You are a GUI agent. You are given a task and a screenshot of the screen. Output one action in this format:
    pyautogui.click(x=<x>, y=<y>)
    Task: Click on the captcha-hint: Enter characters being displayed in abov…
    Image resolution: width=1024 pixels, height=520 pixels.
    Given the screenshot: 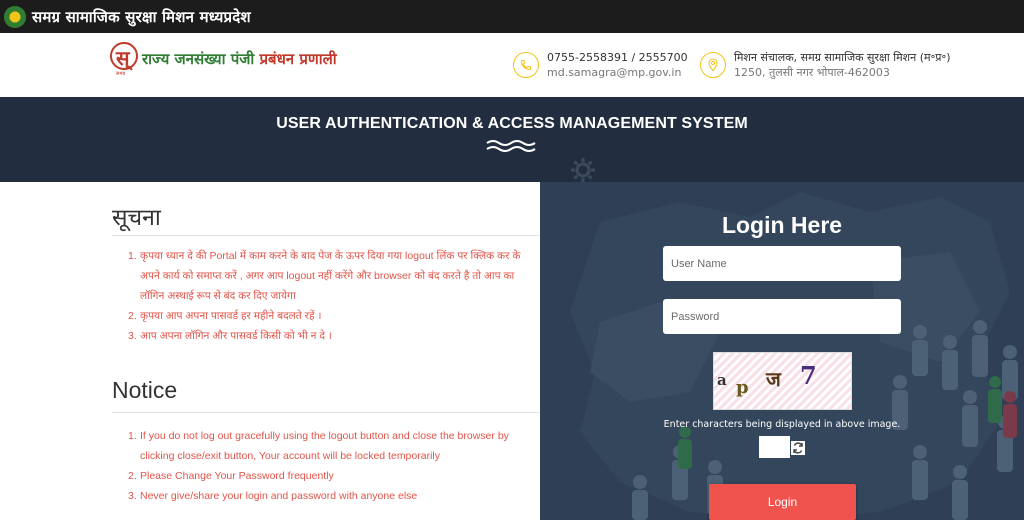 What is the action you would take?
    pyautogui.click(x=782, y=424)
    